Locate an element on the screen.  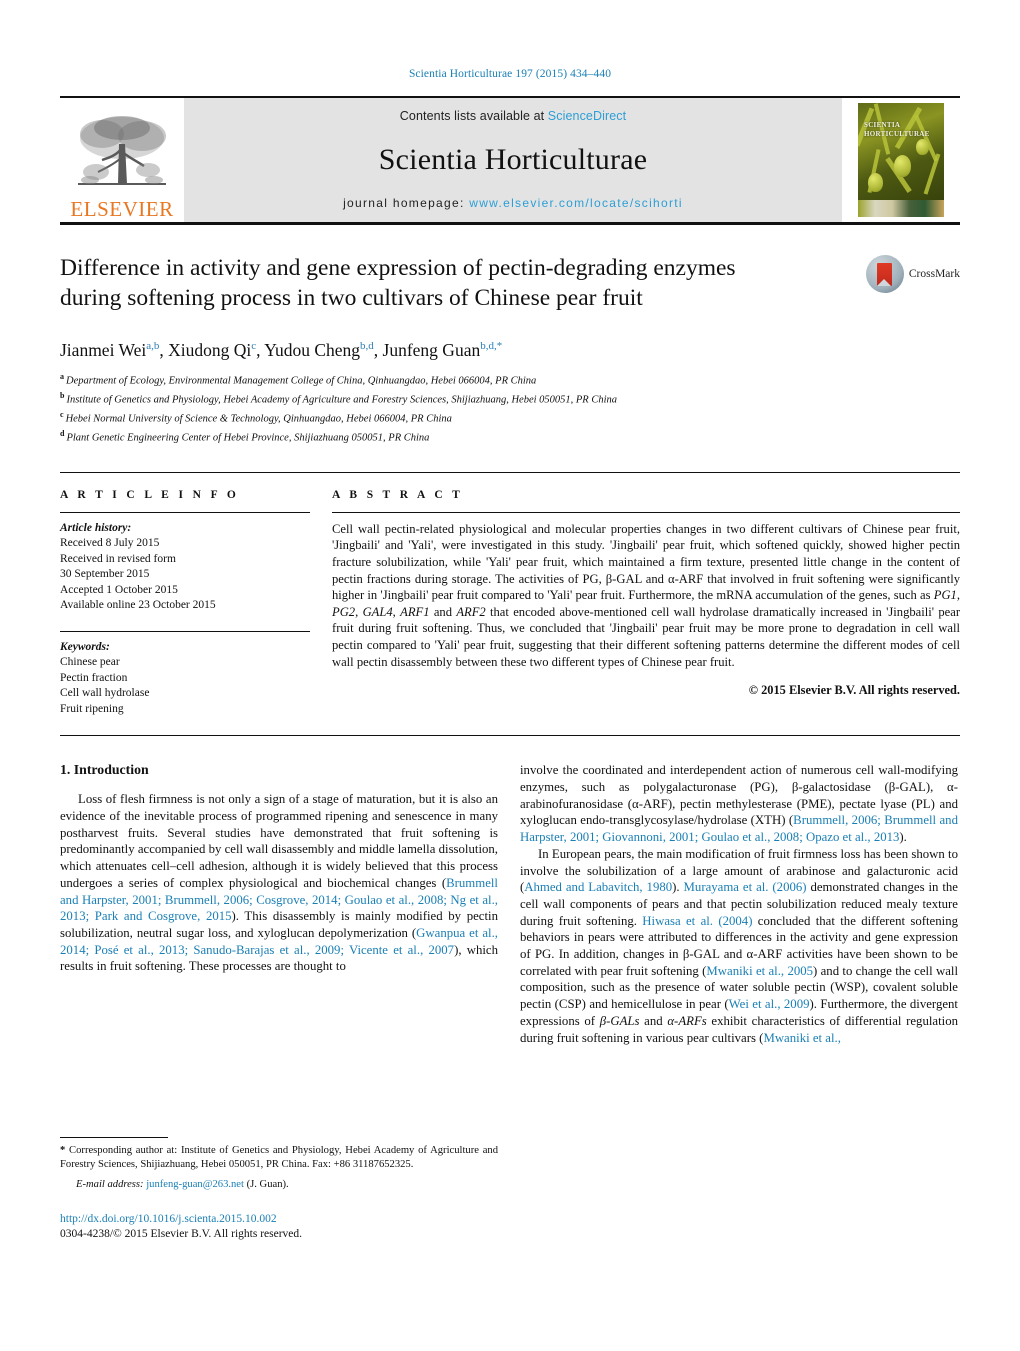
abstract-bottom-rule is located at coordinates (510, 736).